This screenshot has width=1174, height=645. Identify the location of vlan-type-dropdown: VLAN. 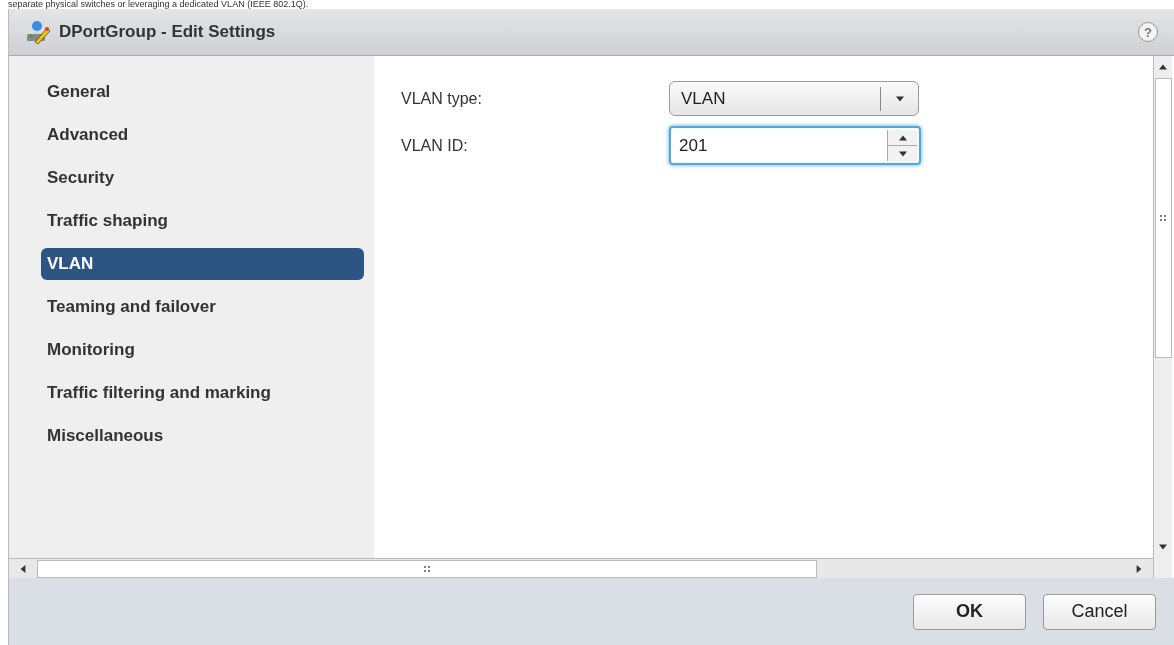
(794, 98).